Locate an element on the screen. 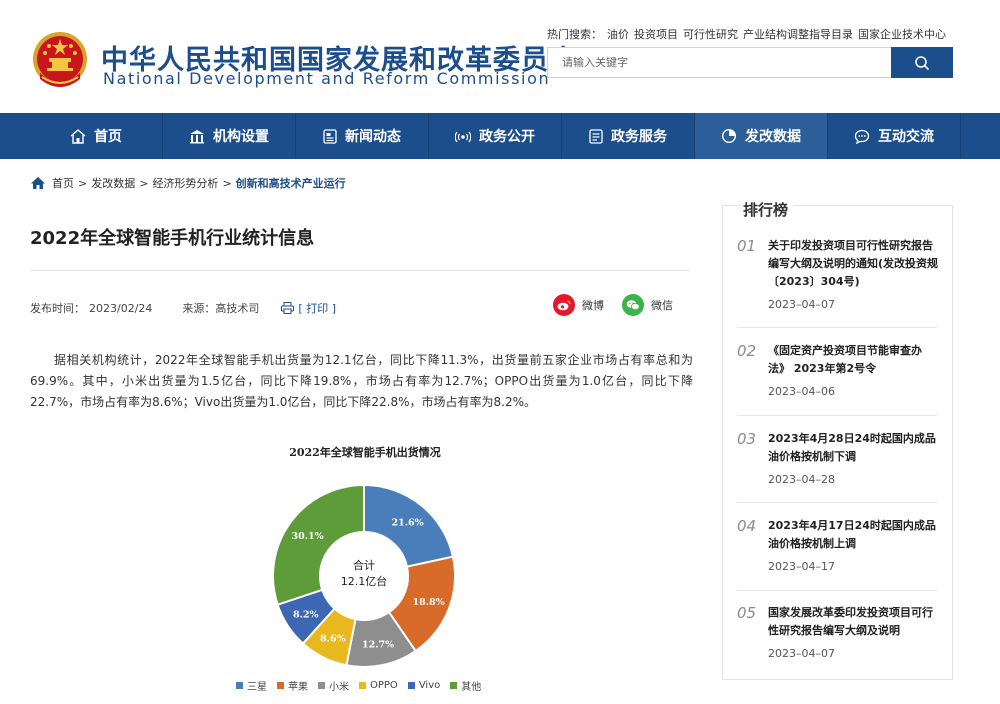  legend-label: Vivo is located at coordinates (429, 685).